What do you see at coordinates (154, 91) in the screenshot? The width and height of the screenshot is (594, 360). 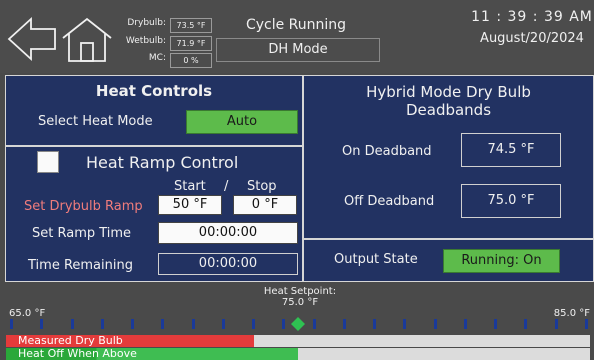 I see `heat-controls-title: Heat Controls` at bounding box center [154, 91].